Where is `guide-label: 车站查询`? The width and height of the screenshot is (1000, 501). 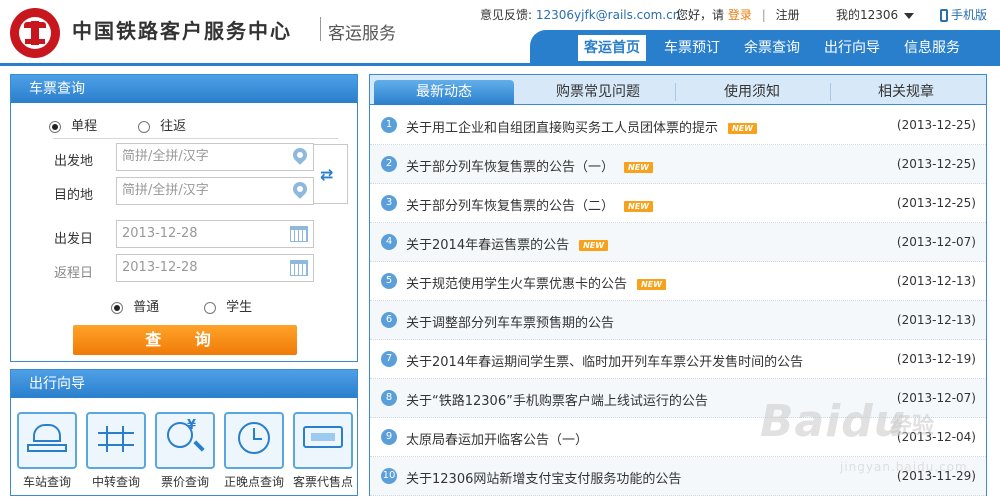
guide-label: 车站查询 is located at coordinates (46, 482).